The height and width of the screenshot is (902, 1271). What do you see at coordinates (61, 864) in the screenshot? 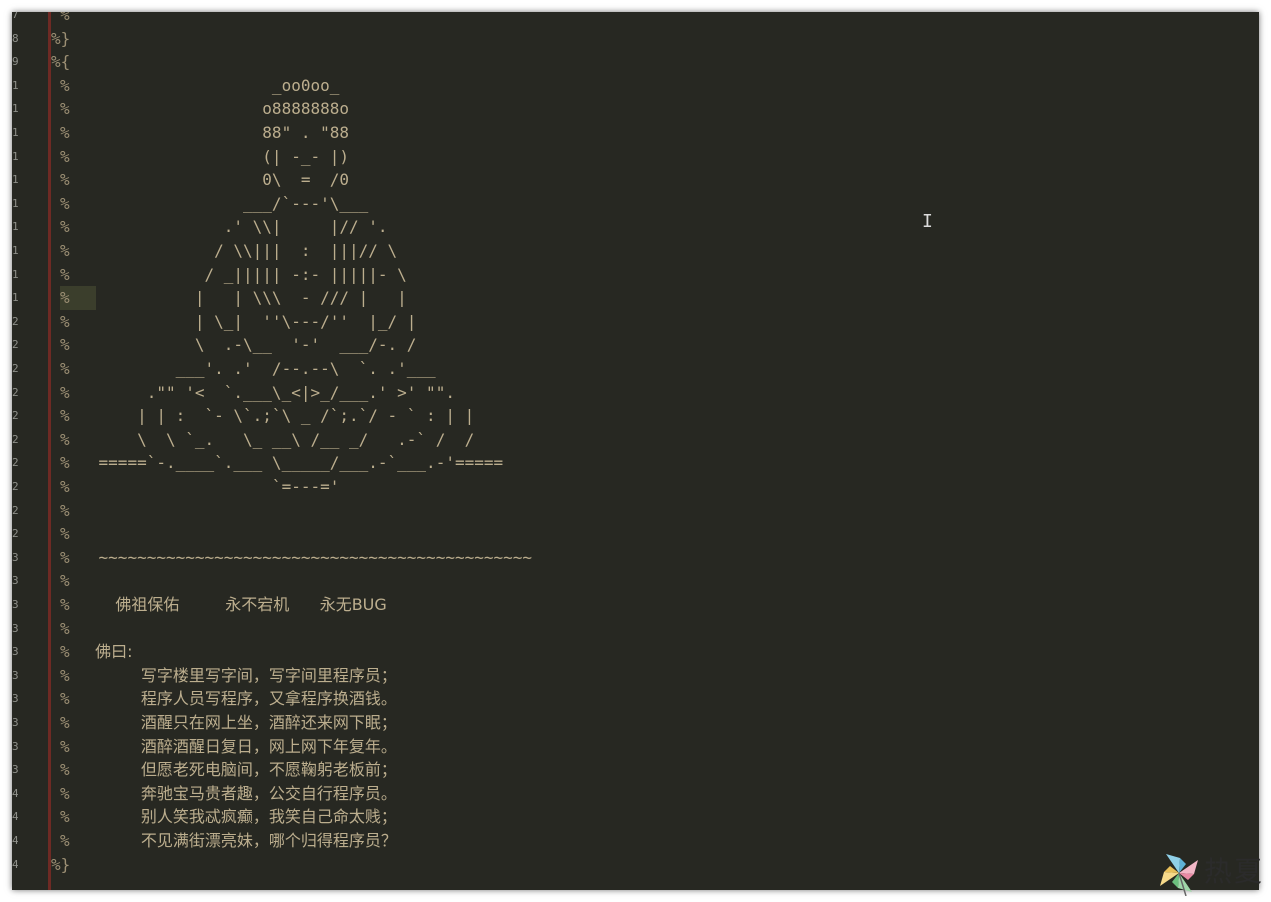
I see `comment-marker: %}` at bounding box center [61, 864].